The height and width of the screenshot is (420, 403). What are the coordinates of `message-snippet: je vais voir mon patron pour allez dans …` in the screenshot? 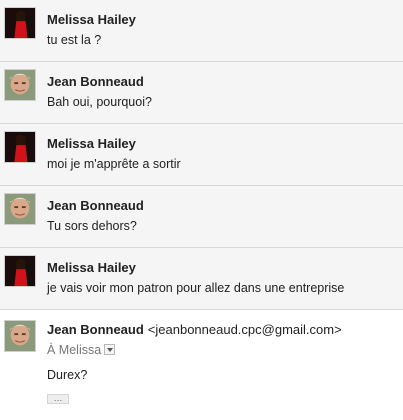 It's located at (196, 288).